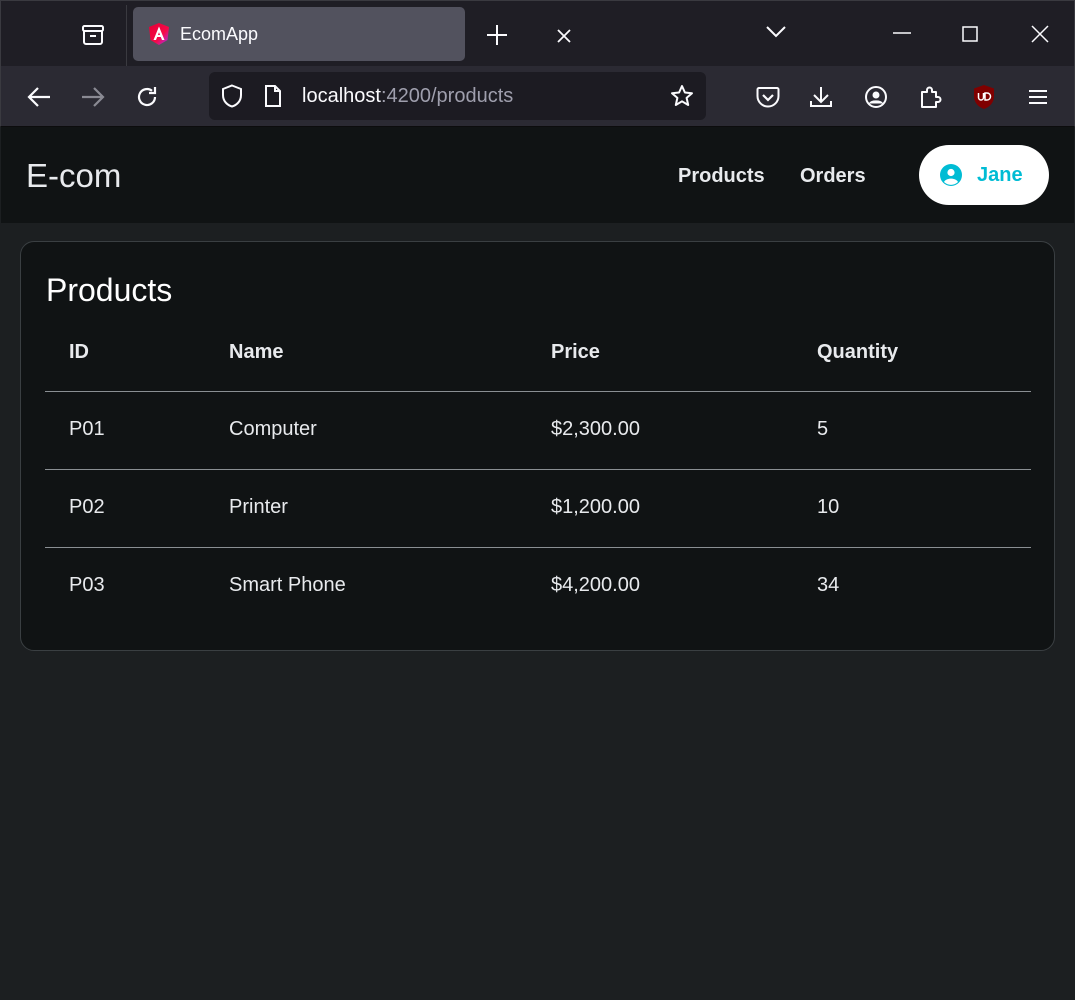 The width and height of the screenshot is (1075, 1000). Describe the element at coordinates (595, 429) in the screenshot. I see `cell-price: $2,300.00` at that location.